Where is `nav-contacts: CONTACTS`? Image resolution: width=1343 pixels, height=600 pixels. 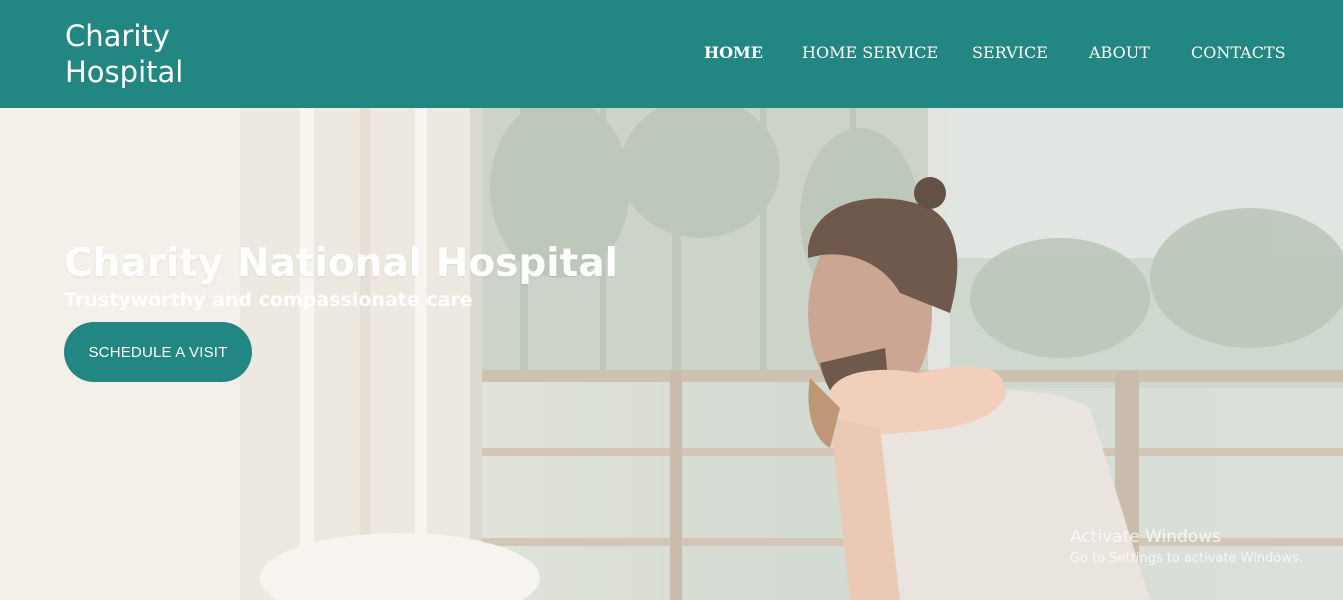 nav-contacts: CONTACTS is located at coordinates (1238, 53).